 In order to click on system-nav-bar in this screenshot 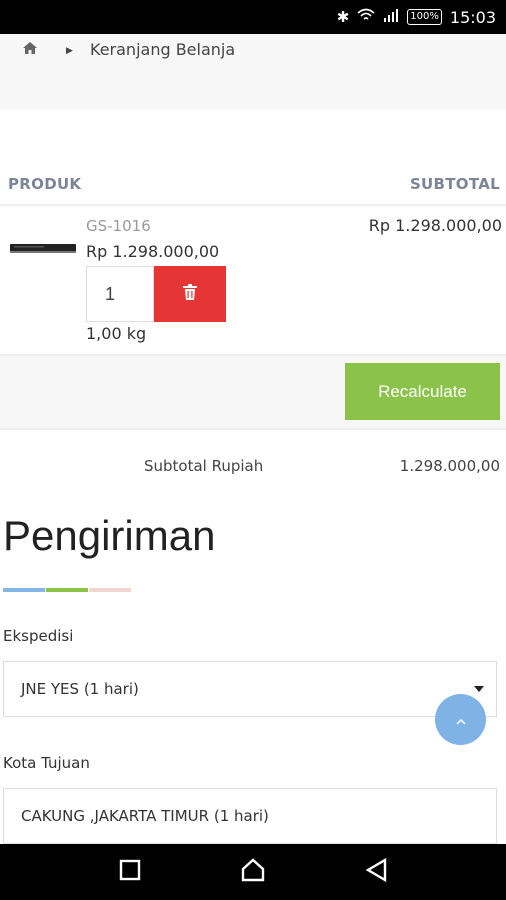, I will do `click(253, 872)`.